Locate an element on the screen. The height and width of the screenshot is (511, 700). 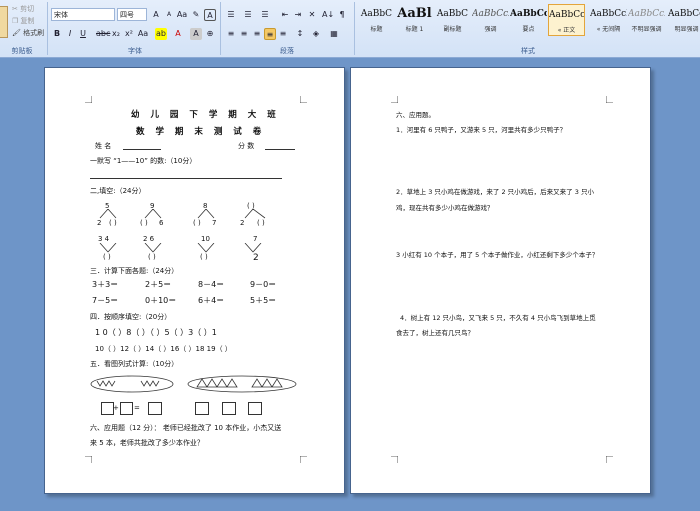
font-color-icon: A is located at coordinates (178, 34).